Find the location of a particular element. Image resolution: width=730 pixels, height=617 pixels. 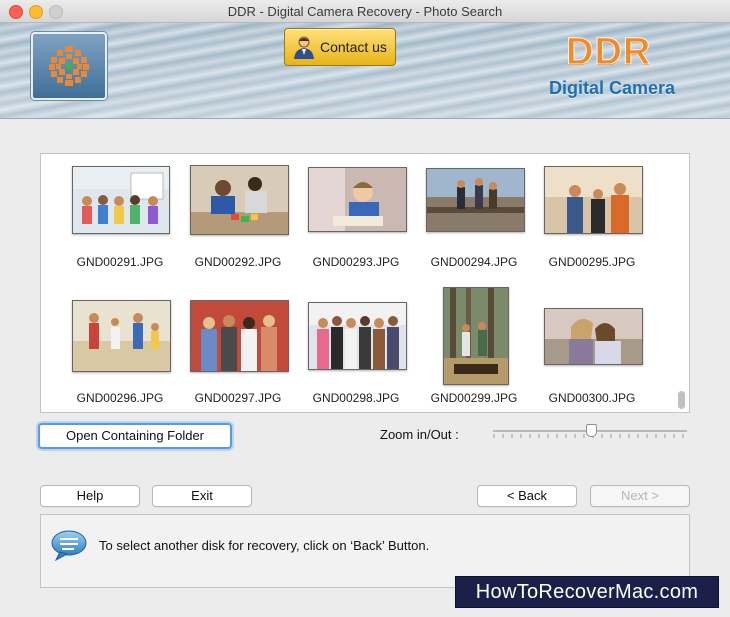

product-subtitle: Digital Camera is located at coordinates (612, 88).